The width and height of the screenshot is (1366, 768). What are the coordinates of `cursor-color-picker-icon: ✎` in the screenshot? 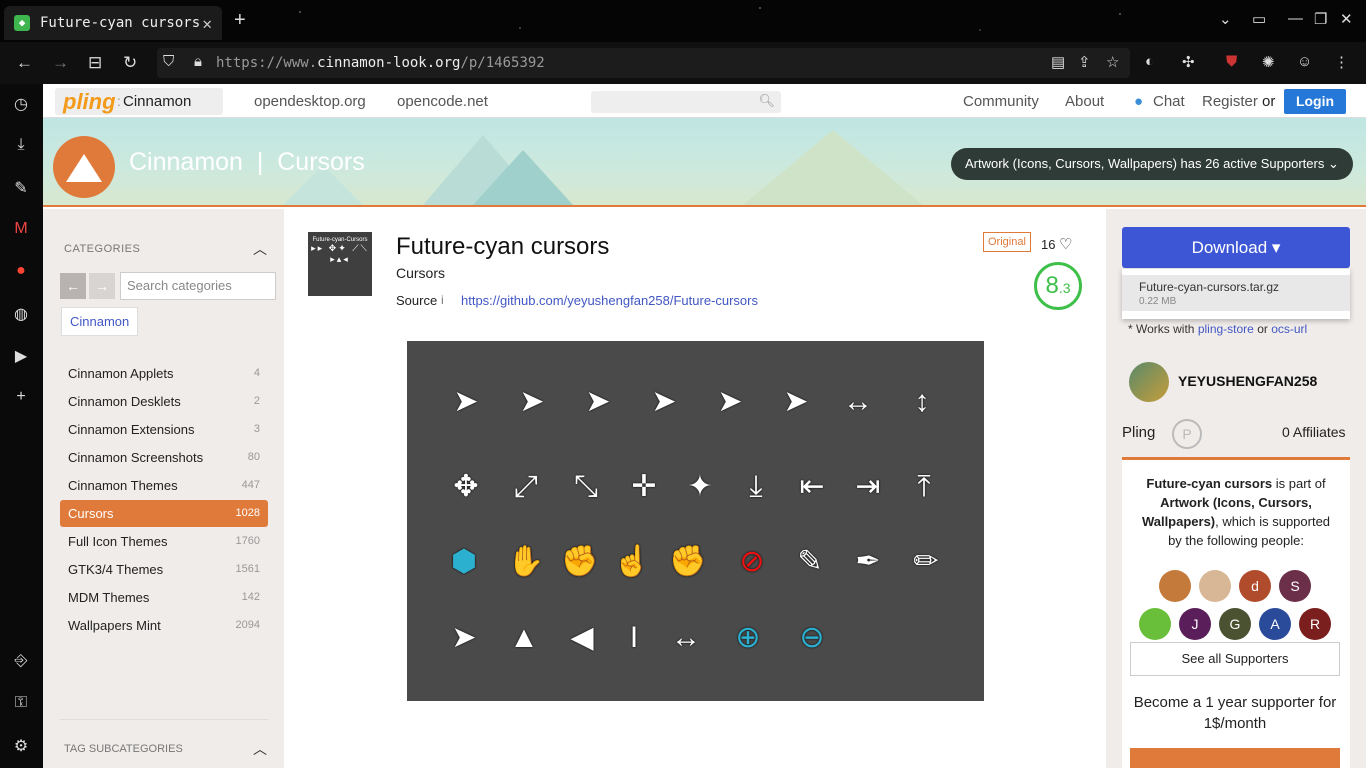 It's located at (810, 561).